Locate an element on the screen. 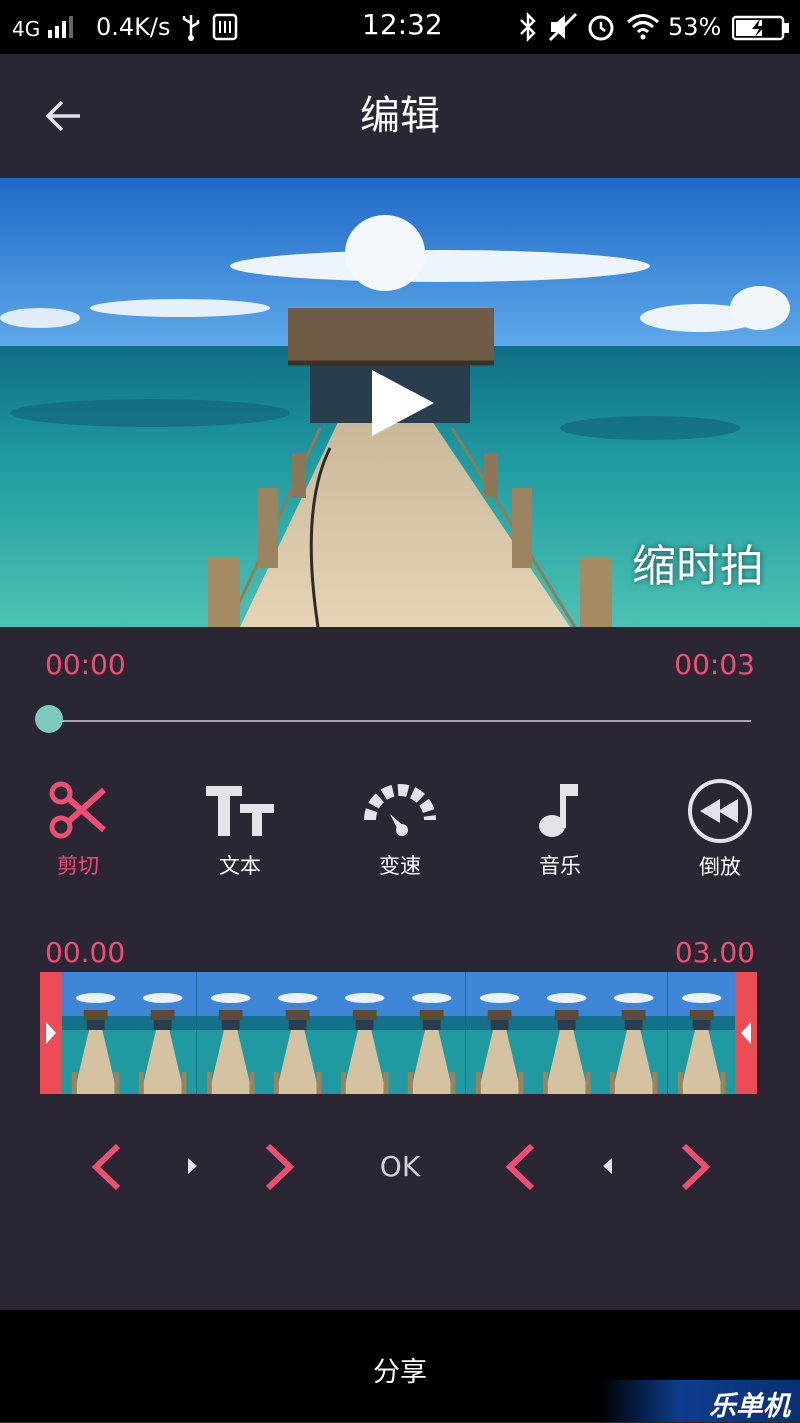 Image resolution: width=800 pixels, height=1423 pixels. app-header: 编辑 is located at coordinates (400, 116).